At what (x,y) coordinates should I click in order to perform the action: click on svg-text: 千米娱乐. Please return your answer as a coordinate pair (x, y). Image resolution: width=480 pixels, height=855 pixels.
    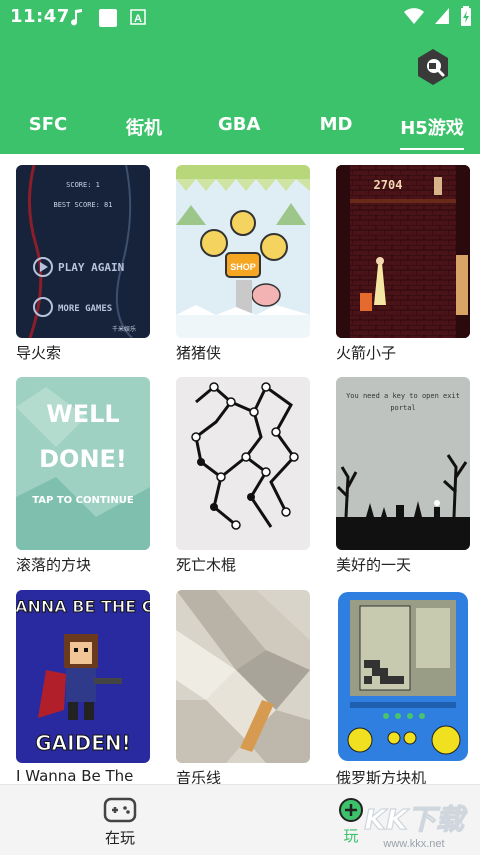
    Looking at the image, I should click on (124, 329).